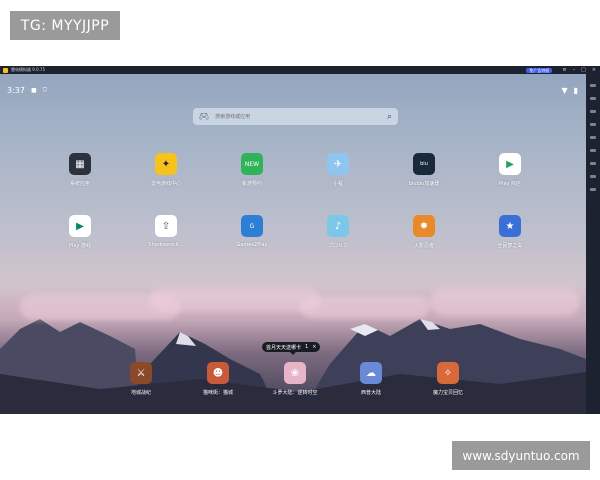  I want to click on play-store-icon: ▶, so click(510, 164).